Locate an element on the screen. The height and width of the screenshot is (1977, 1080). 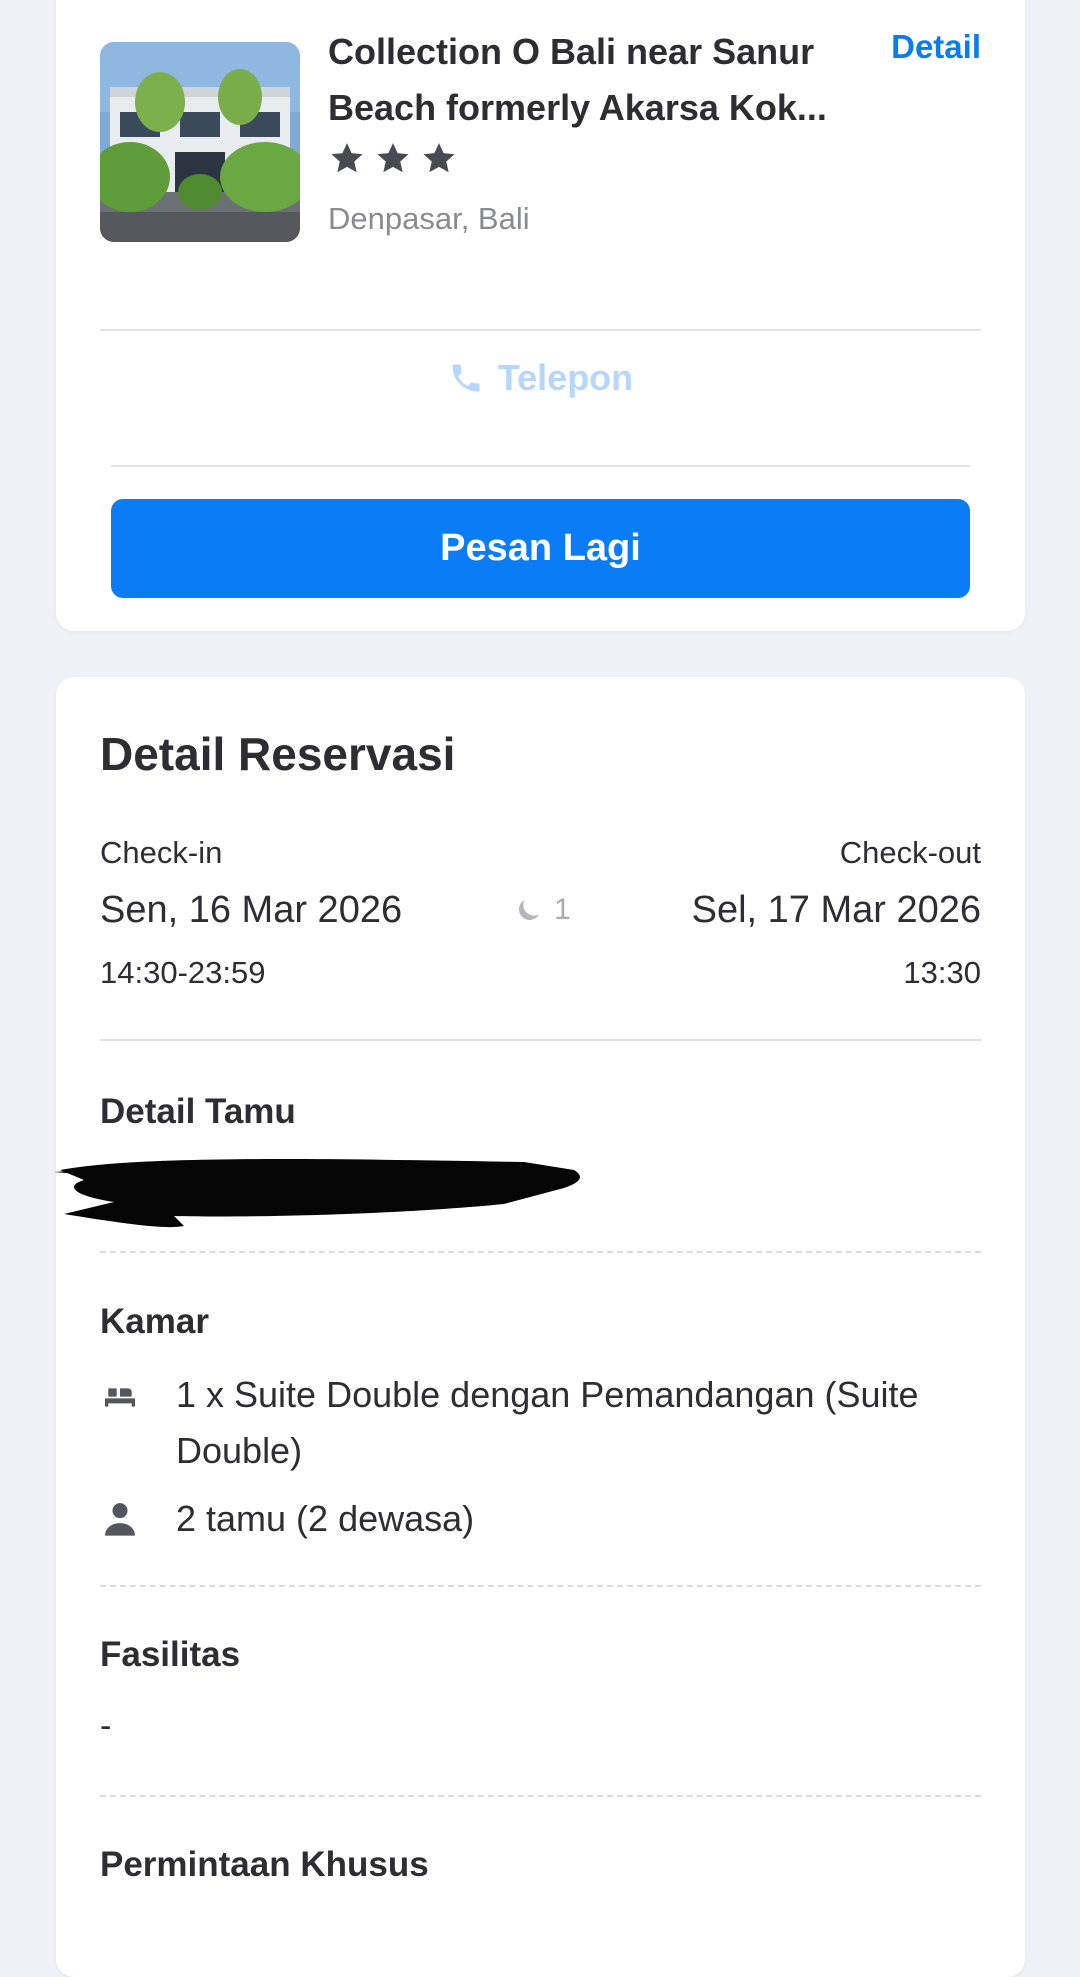
guest-count: 2 tamu (2 dewasa) is located at coordinates (325, 1518).